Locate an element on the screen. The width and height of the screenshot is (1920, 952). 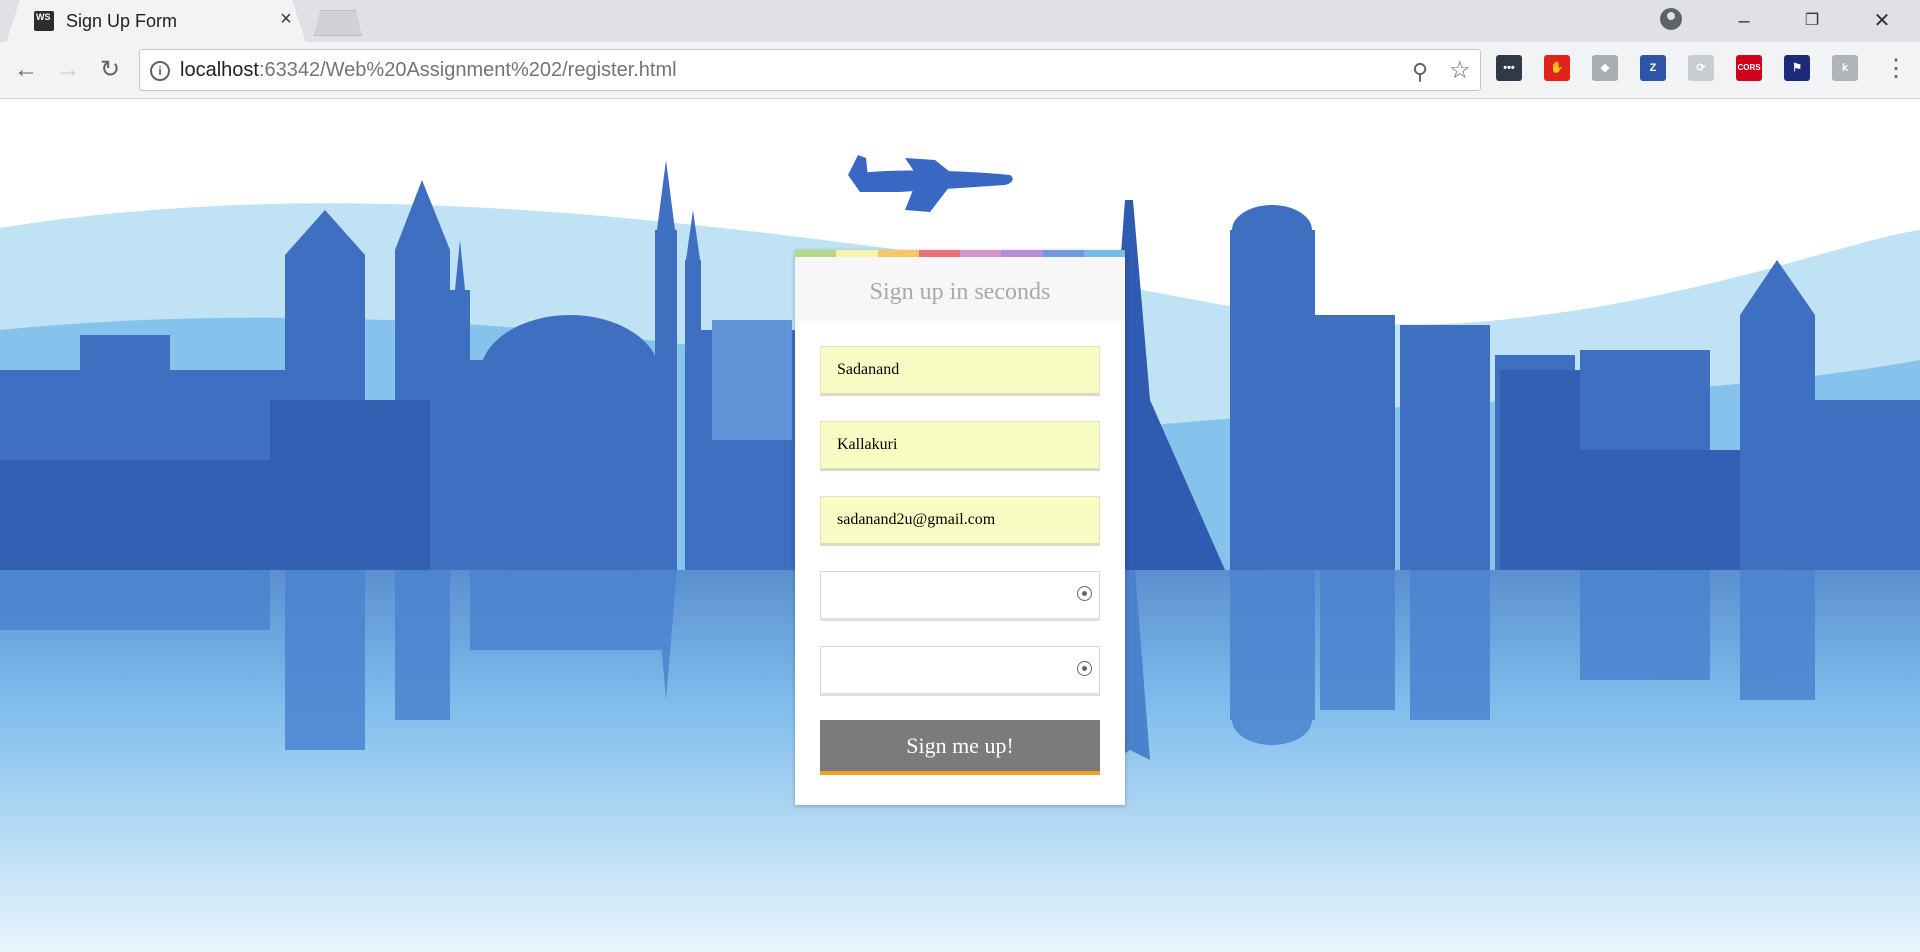
first-name-input is located at coordinates (960, 371).